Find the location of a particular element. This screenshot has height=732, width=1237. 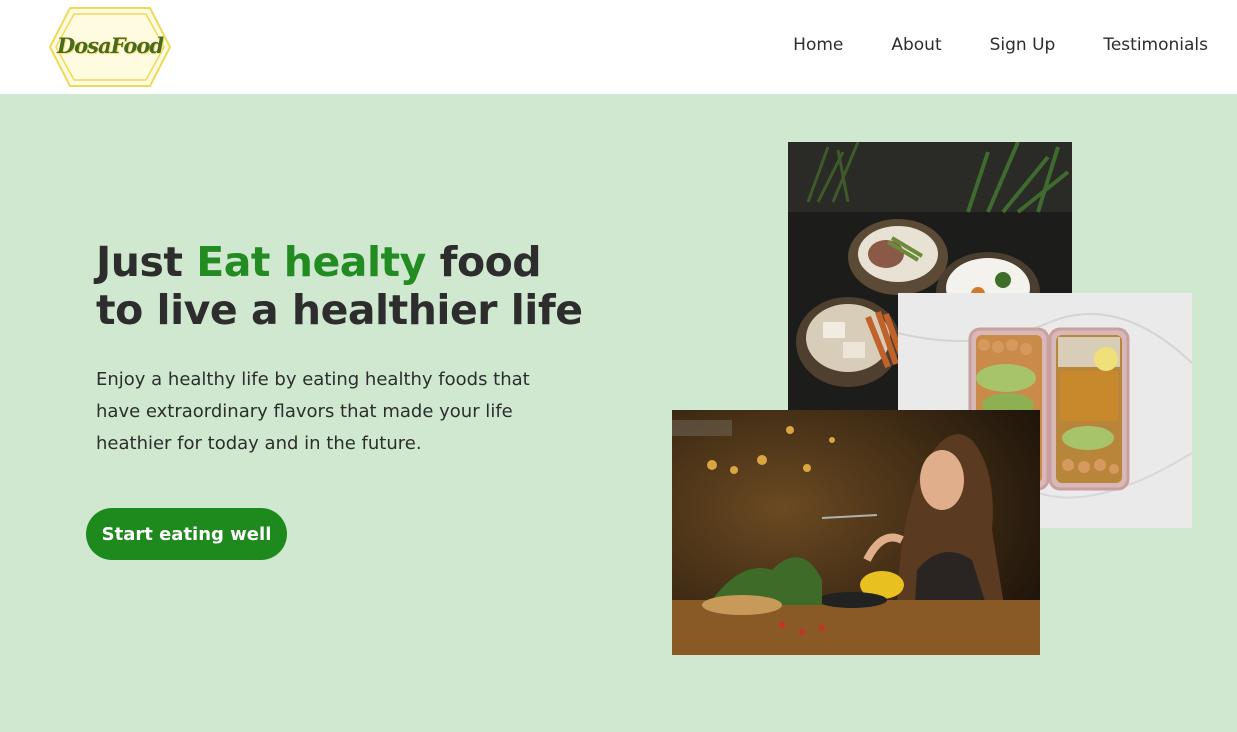

nav-sign-up: Sign Up is located at coordinates (1023, 45).